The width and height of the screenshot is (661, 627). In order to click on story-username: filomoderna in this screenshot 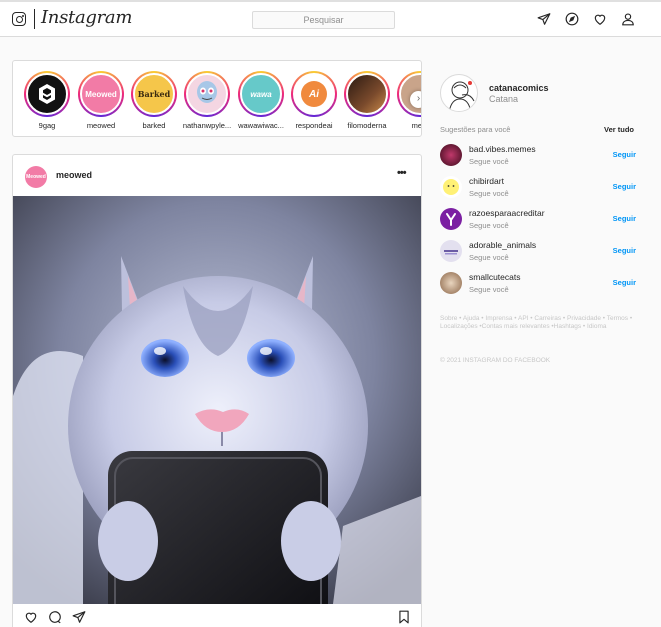, I will do `click(367, 125)`.